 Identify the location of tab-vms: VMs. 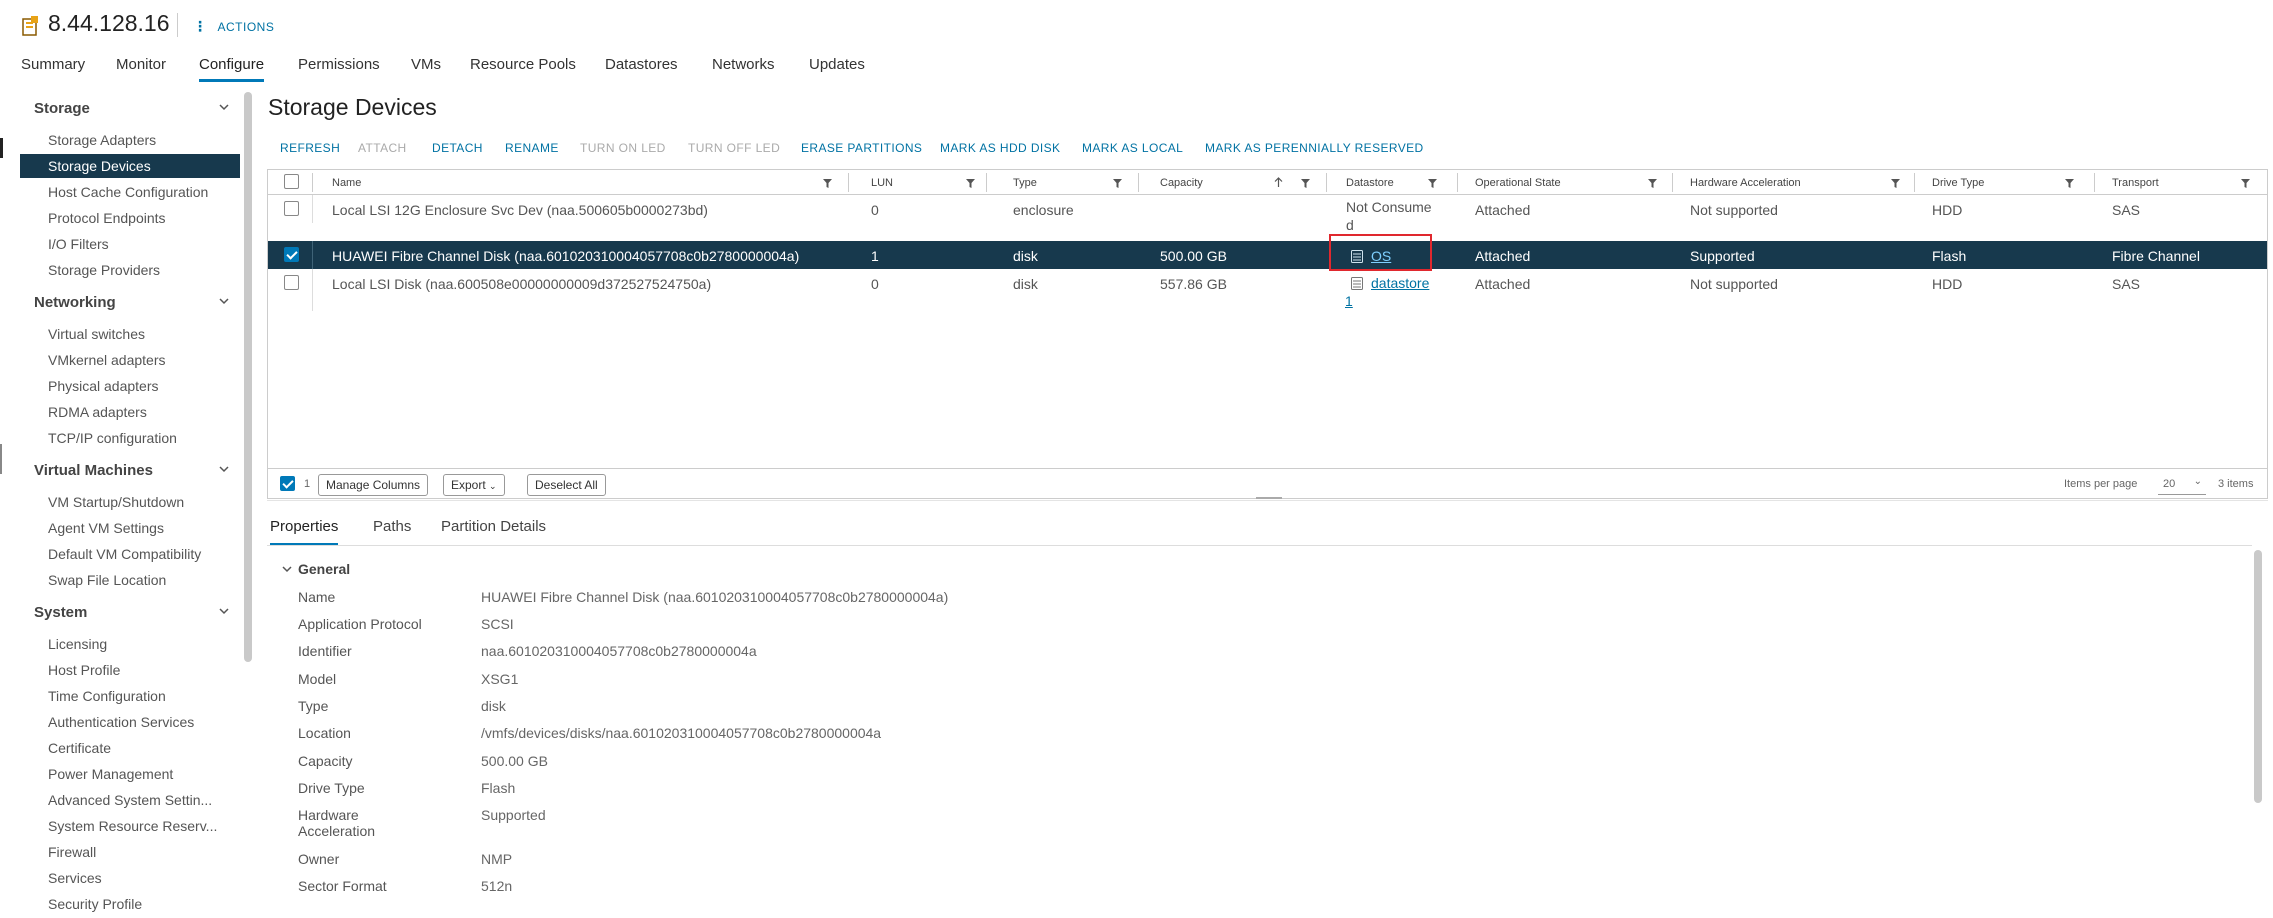
(426, 67).